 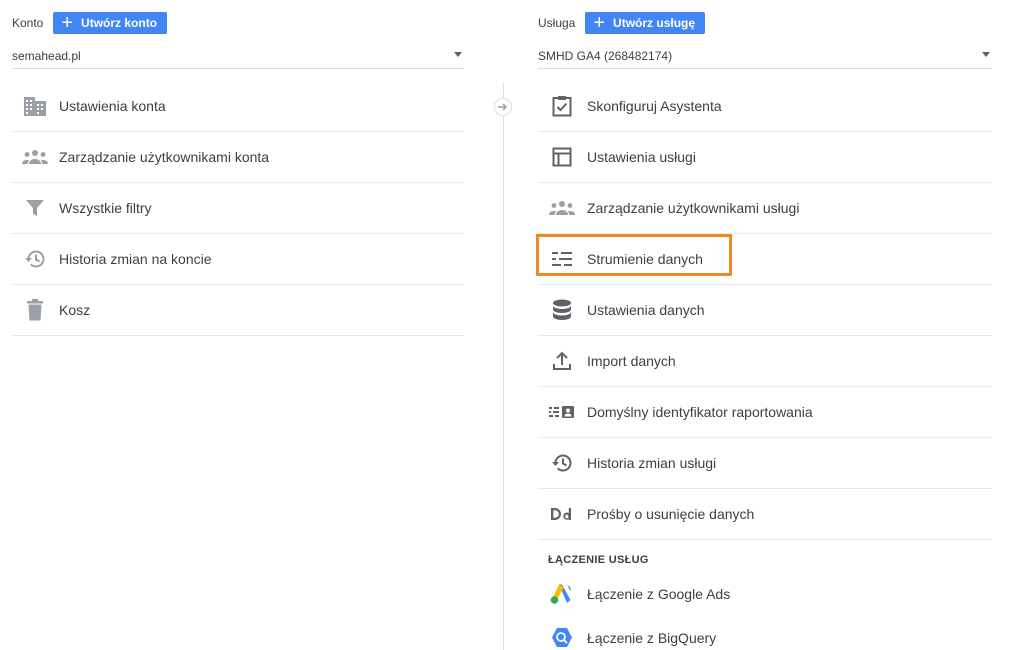 I want to click on menu-item-account-user-management: Zarządzanie użytkownikami konta, so click(x=238, y=157).